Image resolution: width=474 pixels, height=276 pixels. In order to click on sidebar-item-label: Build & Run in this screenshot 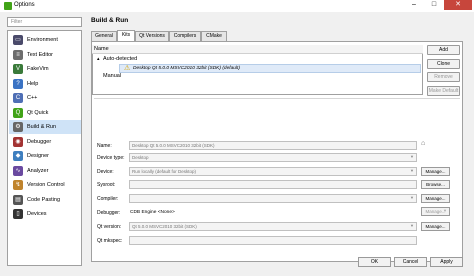, I will do `click(42, 127)`.